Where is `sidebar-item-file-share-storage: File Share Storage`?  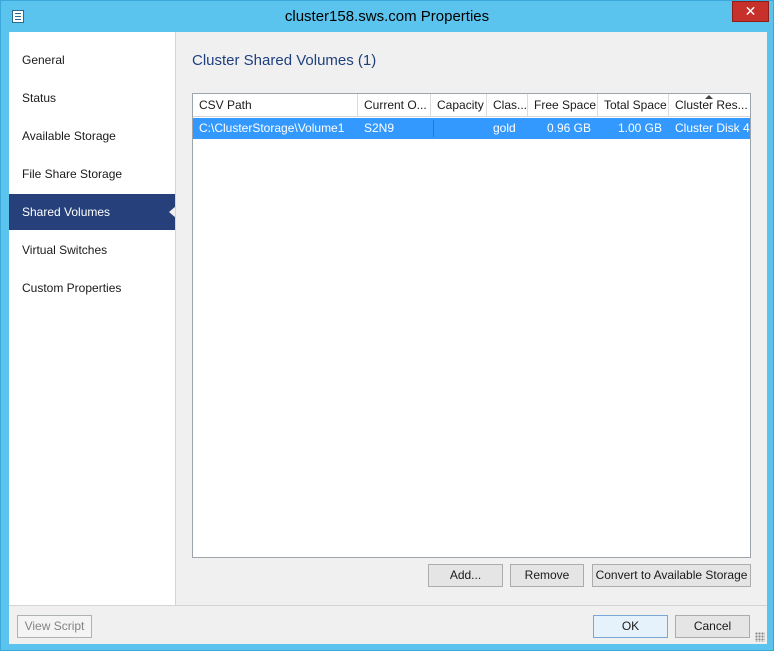
sidebar-item-file-share-storage: File Share Storage is located at coordinates (92, 174).